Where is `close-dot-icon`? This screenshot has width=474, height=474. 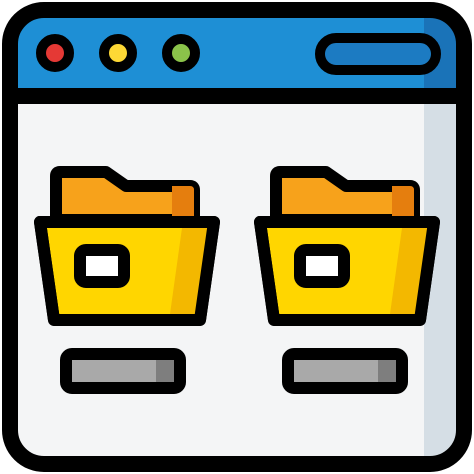 close-dot-icon is located at coordinates (55, 53).